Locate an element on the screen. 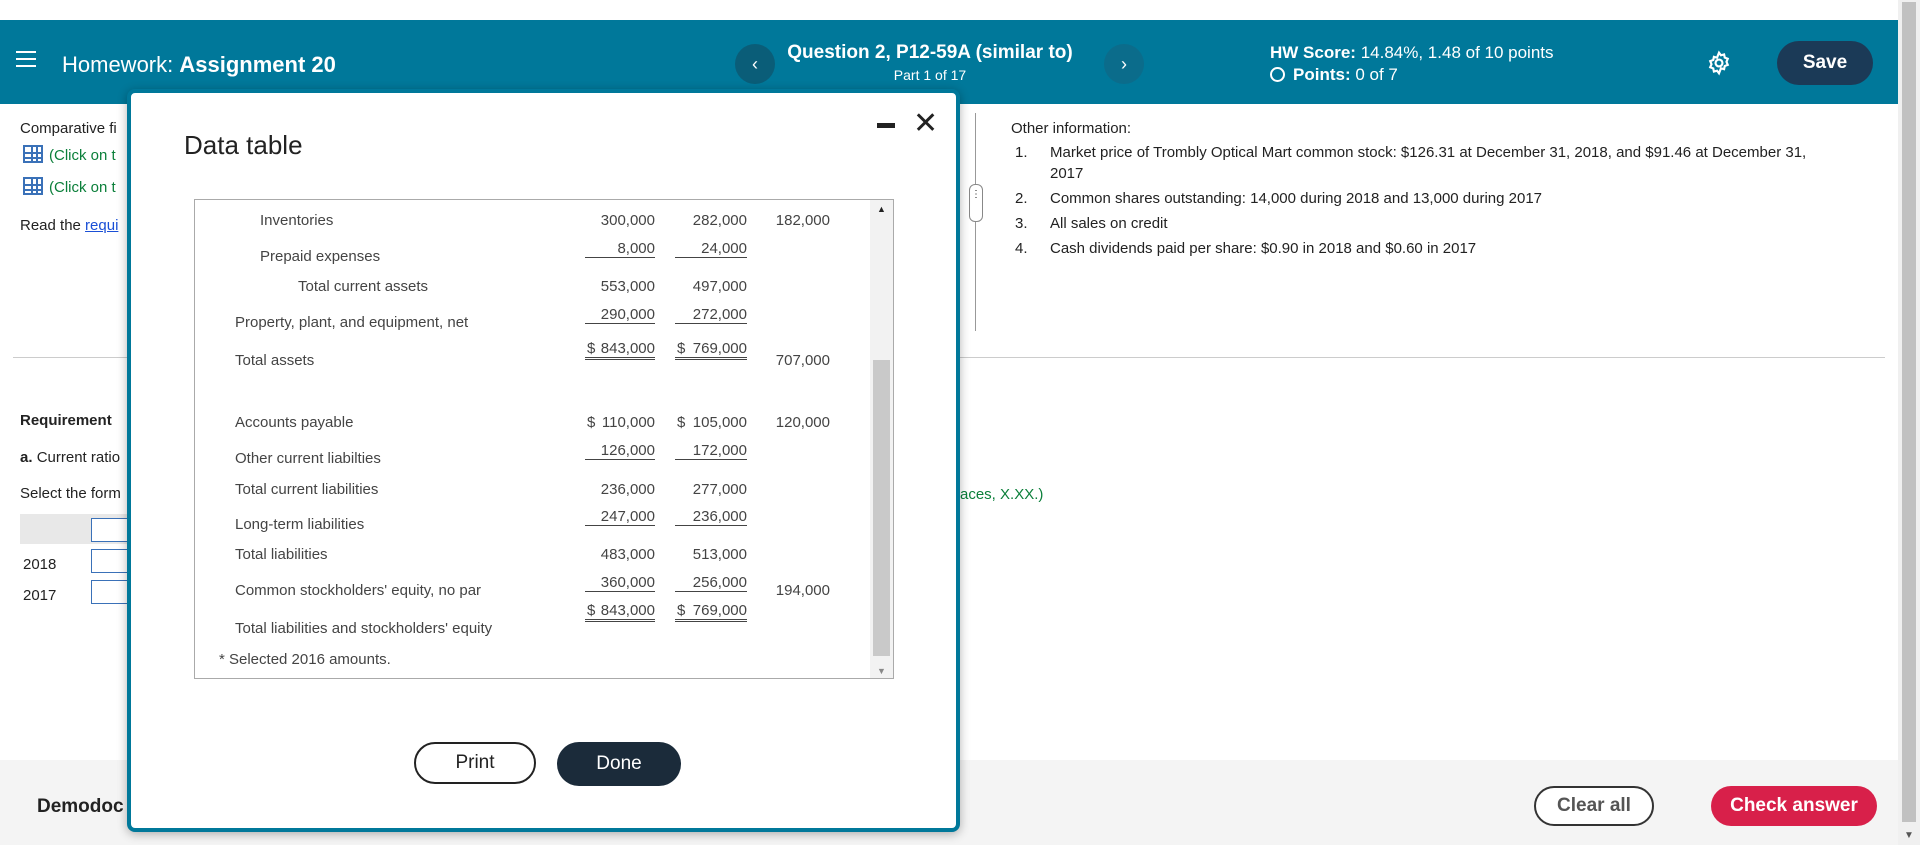  other-info-item-3: All sales on credit is located at coordinates (1109, 223).